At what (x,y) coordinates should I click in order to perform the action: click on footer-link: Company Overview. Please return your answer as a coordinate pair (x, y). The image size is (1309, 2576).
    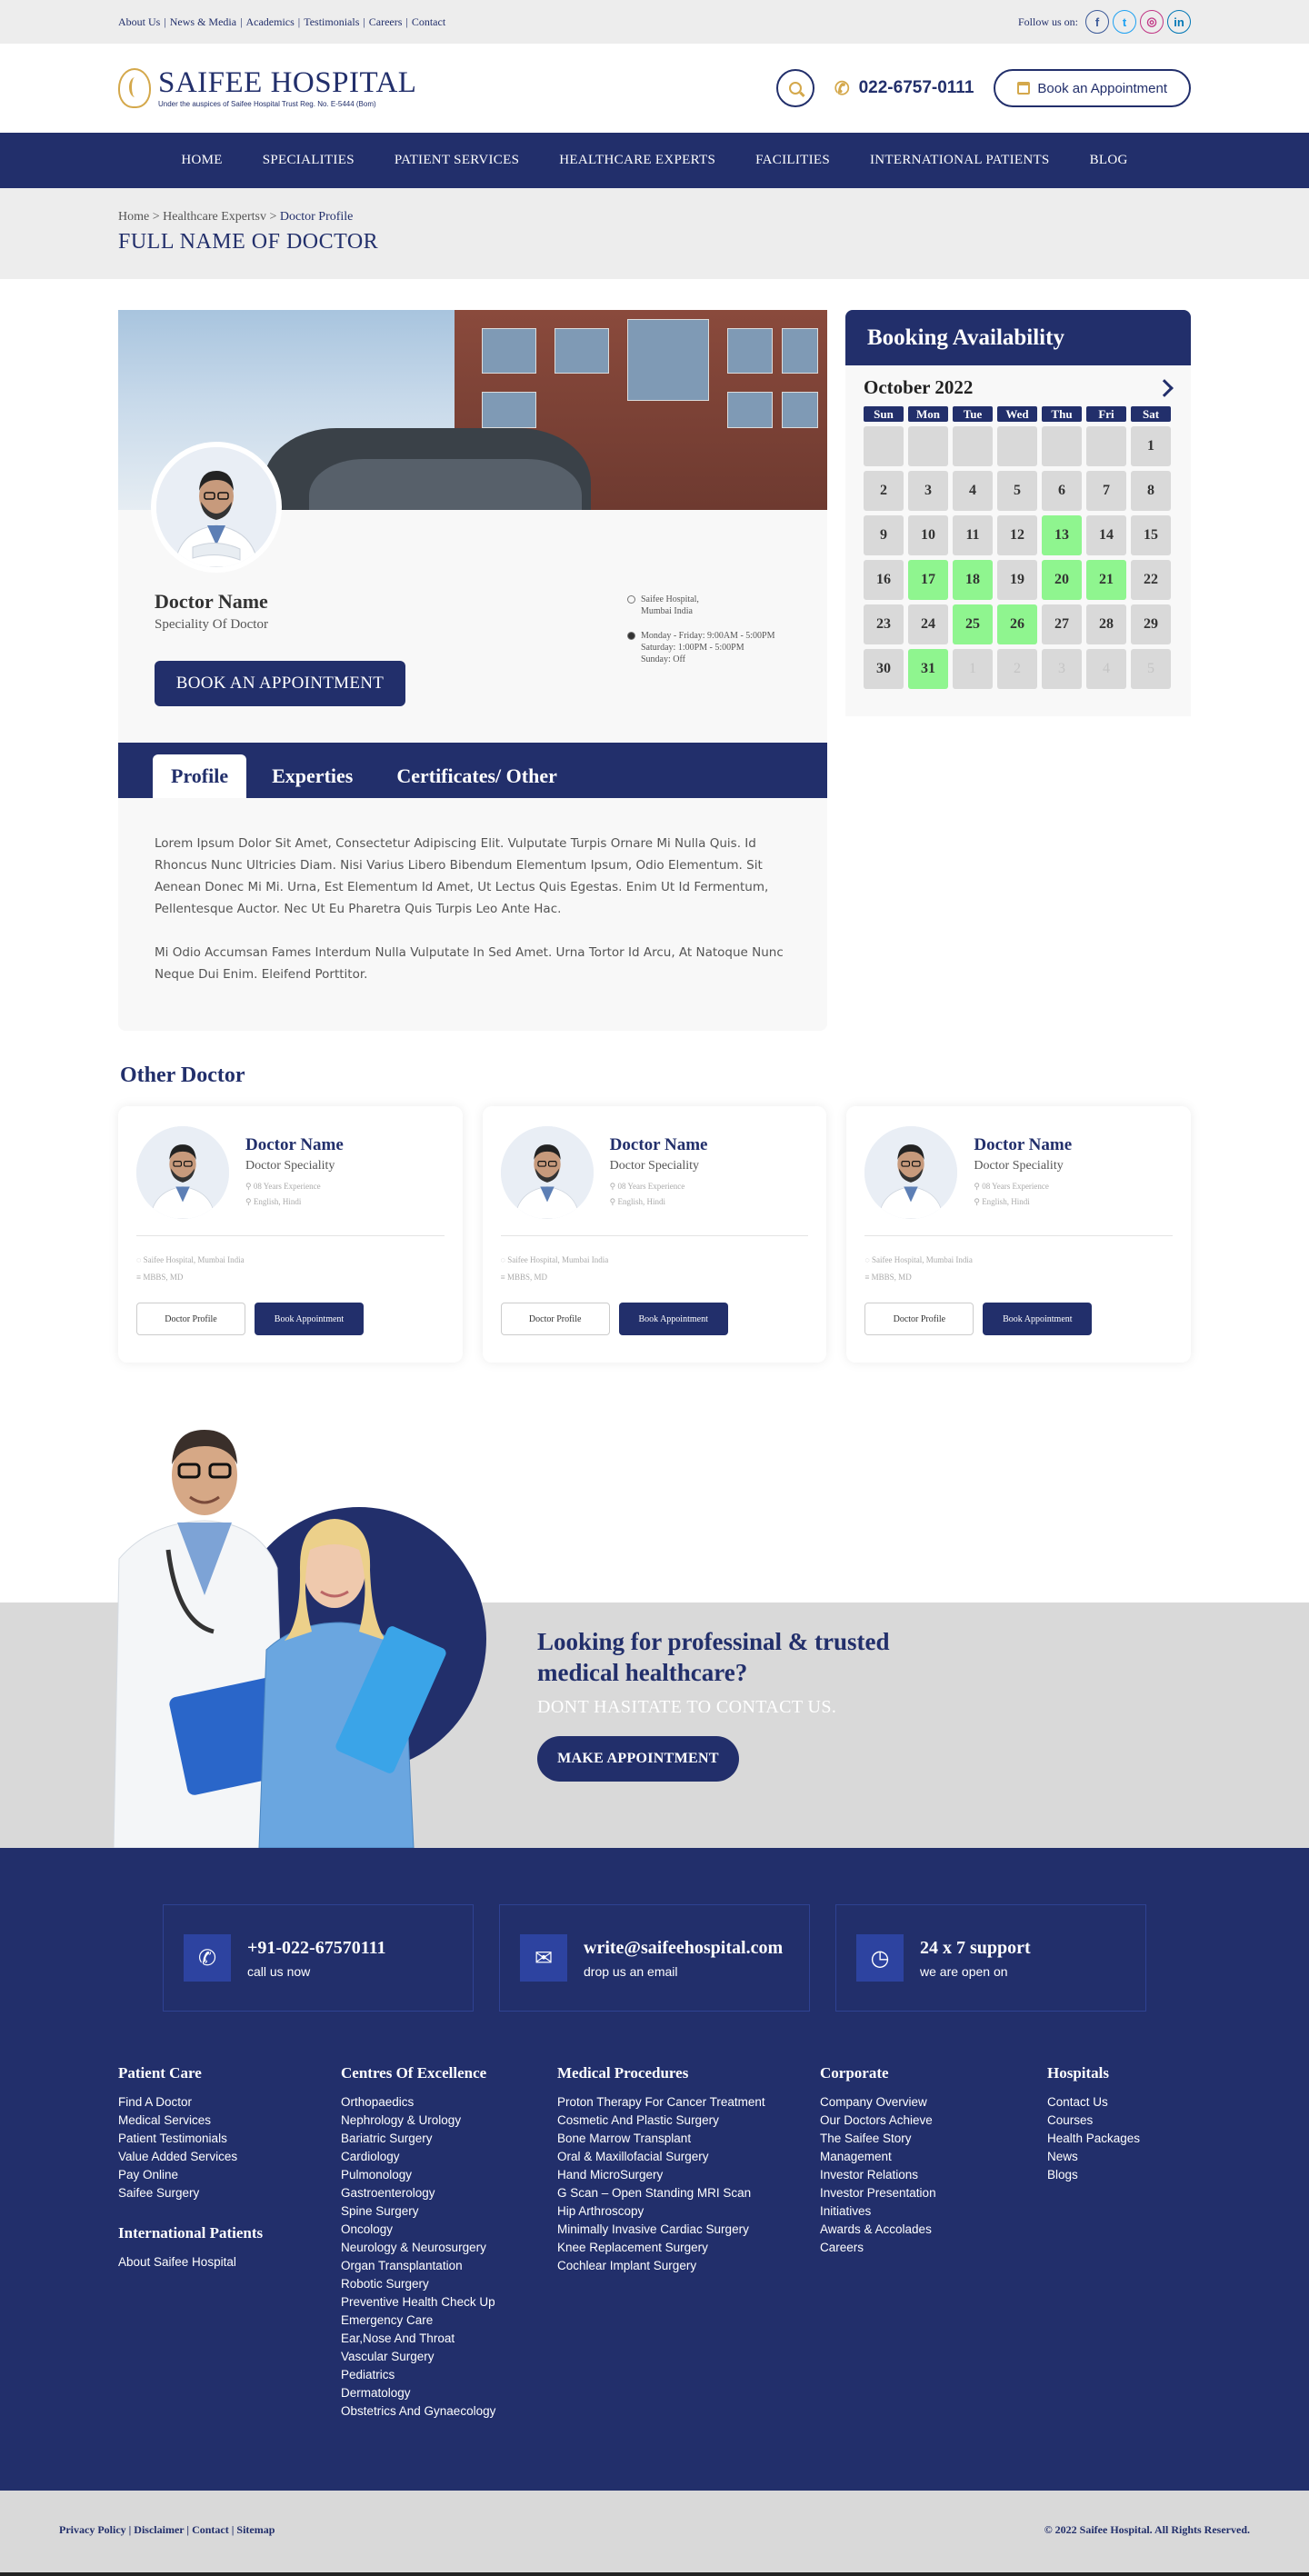
    Looking at the image, I should click on (933, 2102).